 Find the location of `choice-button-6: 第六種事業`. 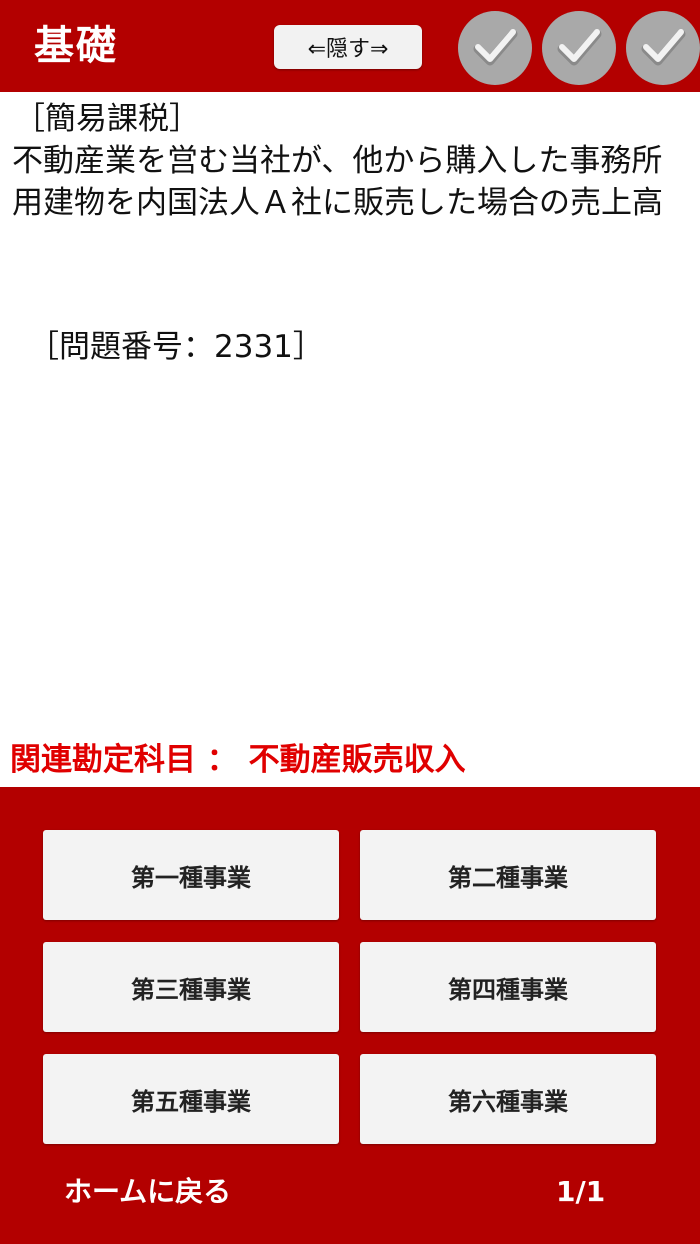

choice-button-6: 第六種事業 is located at coordinates (508, 1099).